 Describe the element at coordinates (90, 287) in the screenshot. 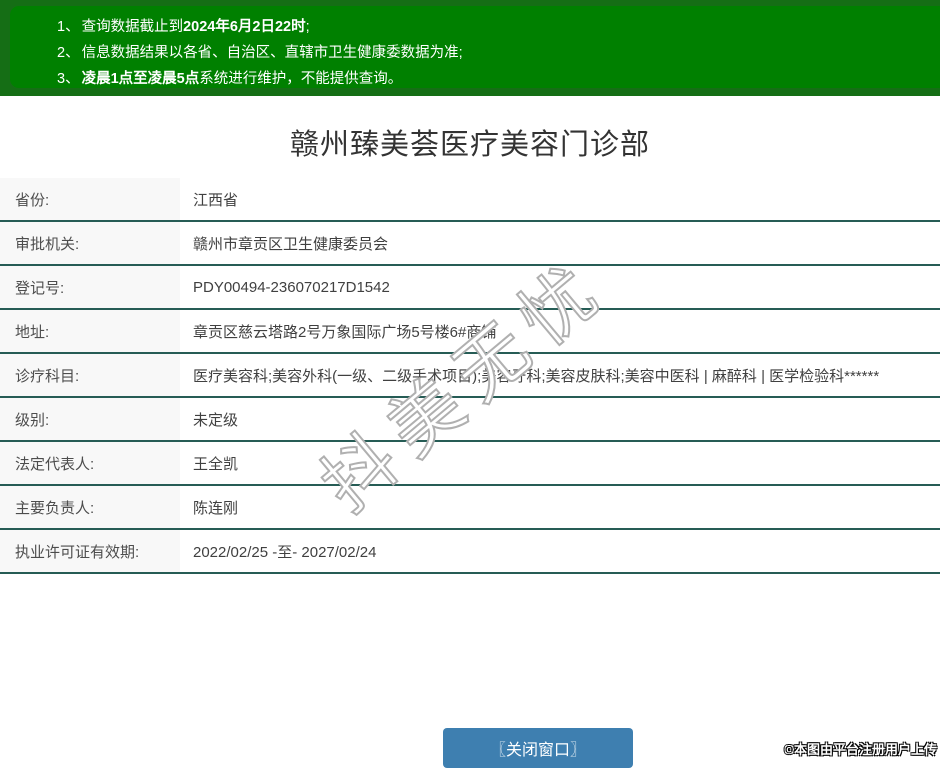

I see `row-label: 登记号:` at that location.